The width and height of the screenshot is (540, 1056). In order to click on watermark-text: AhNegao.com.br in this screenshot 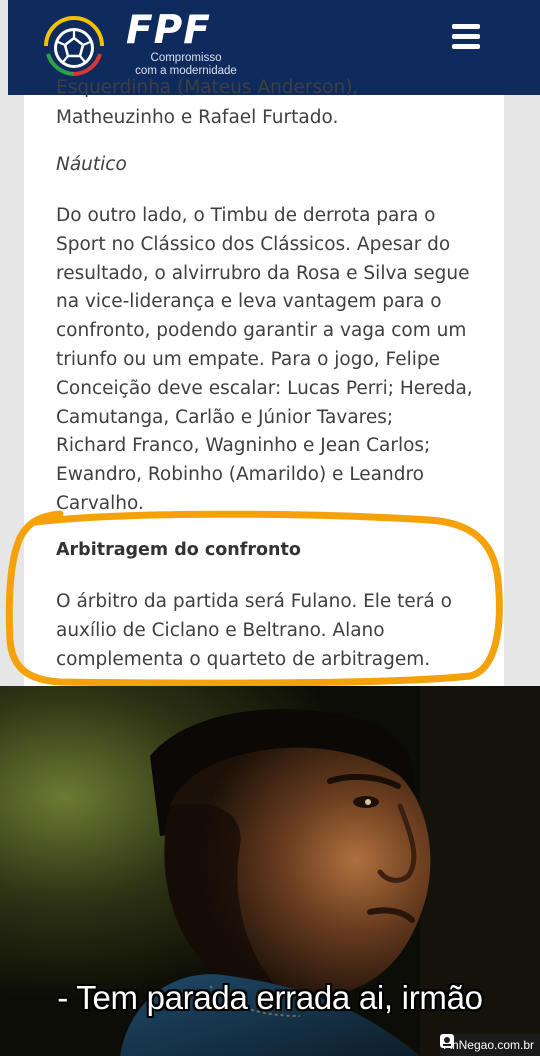, I will do `click(488, 1045)`.